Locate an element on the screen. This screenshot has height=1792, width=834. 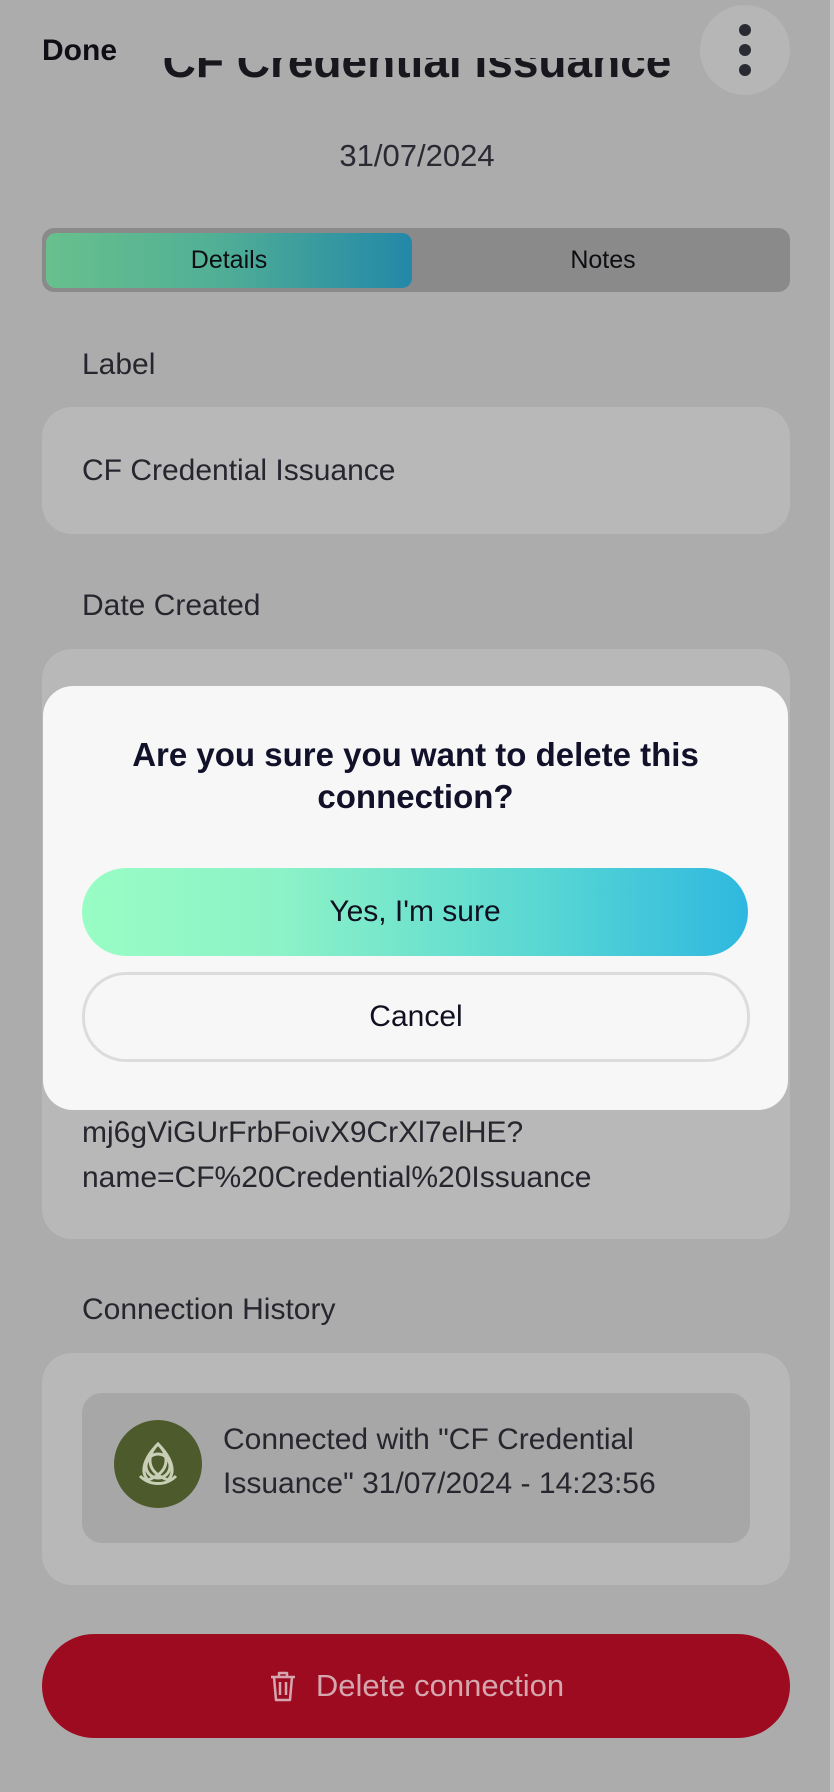
delete-connection-label: Delete connection is located at coordinates (440, 1685).